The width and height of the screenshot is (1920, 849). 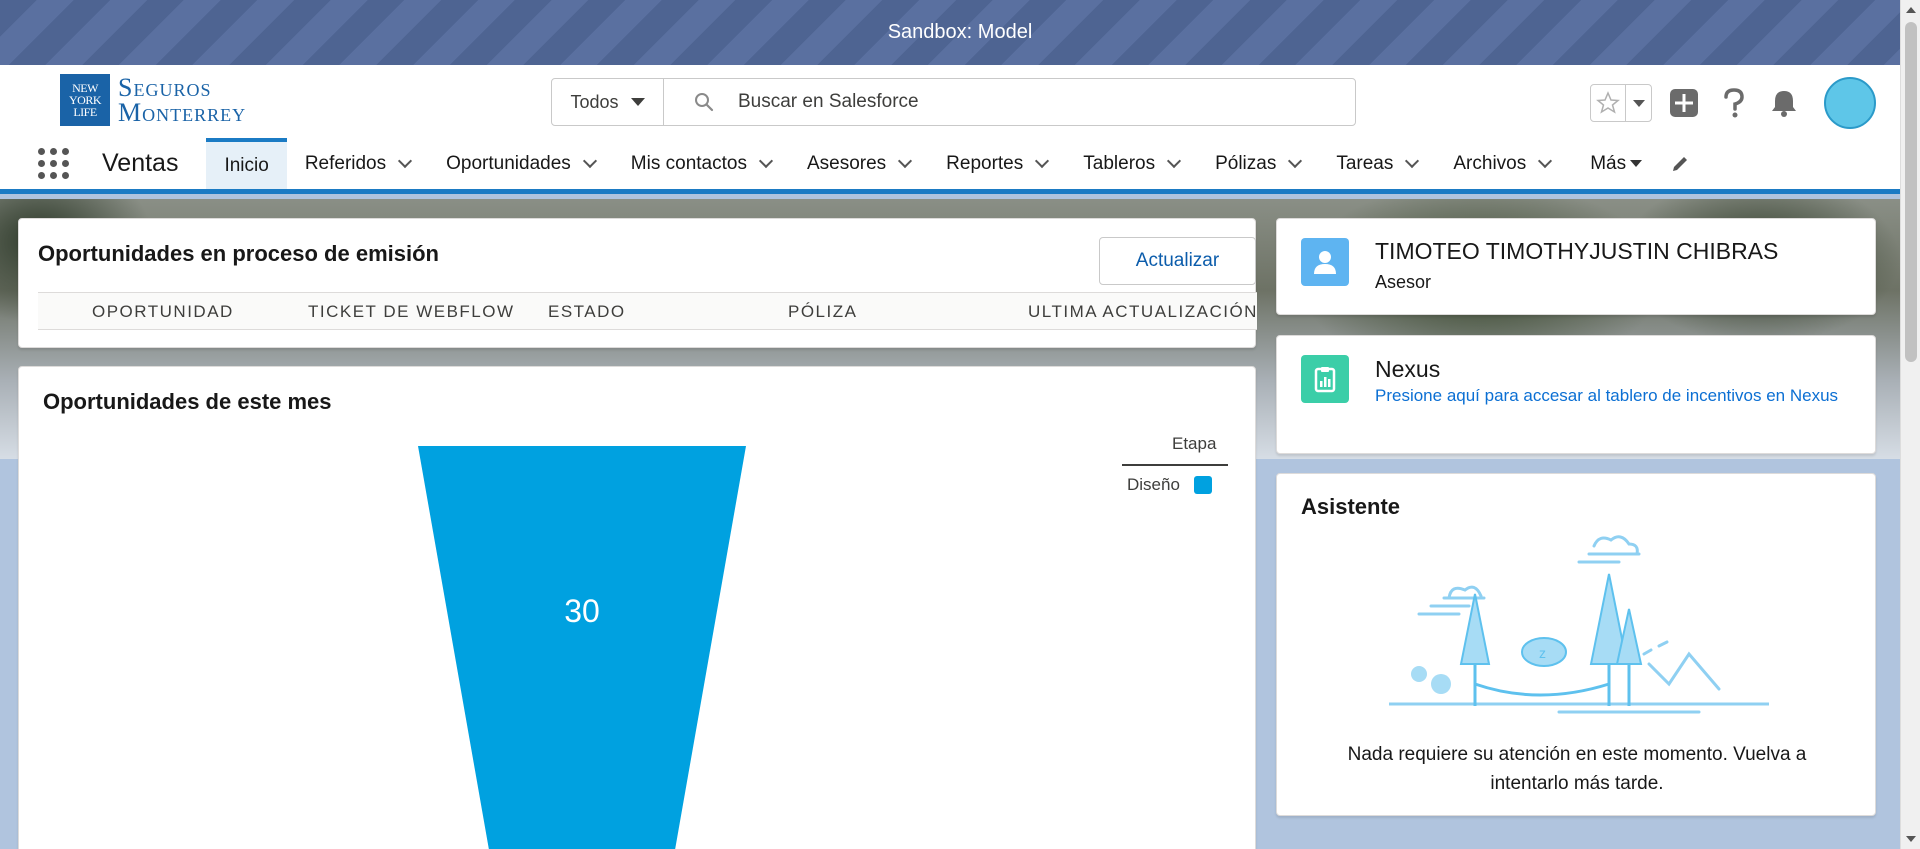 What do you see at coordinates (1038, 102) in the screenshot?
I see `search-input` at bounding box center [1038, 102].